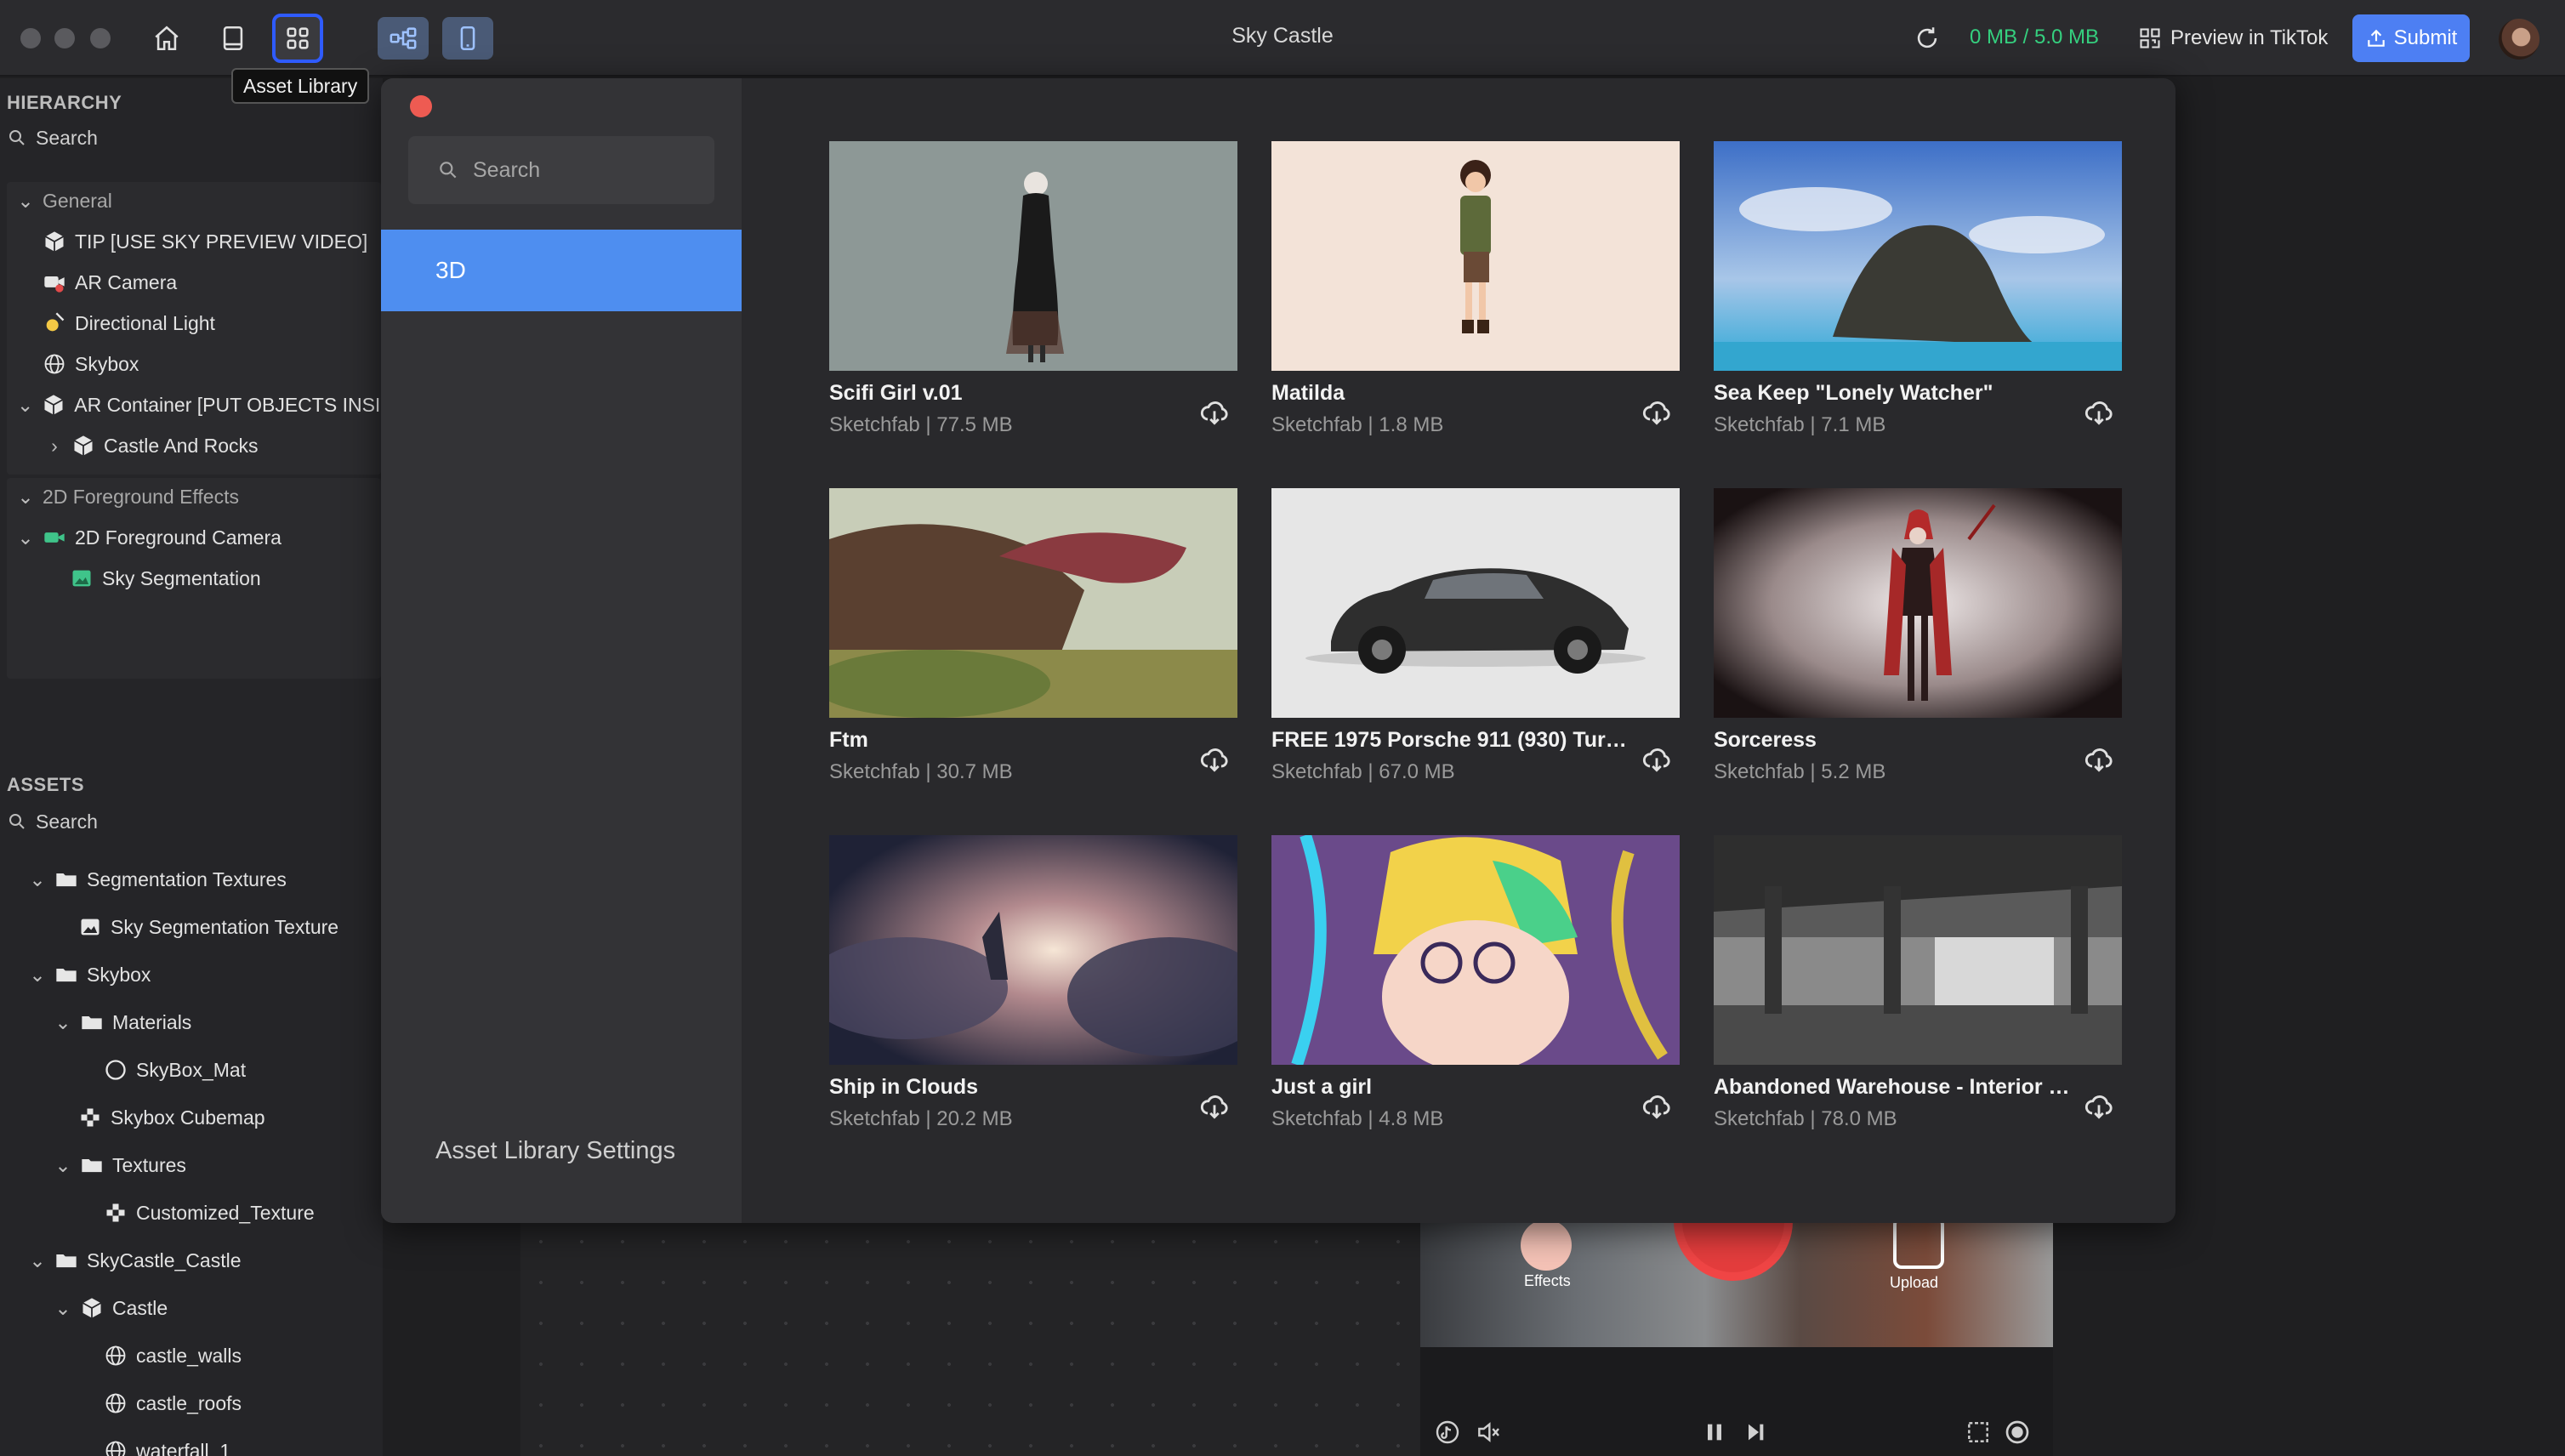  Describe the element at coordinates (421, 106) in the screenshot. I see `modal-close-button` at that location.